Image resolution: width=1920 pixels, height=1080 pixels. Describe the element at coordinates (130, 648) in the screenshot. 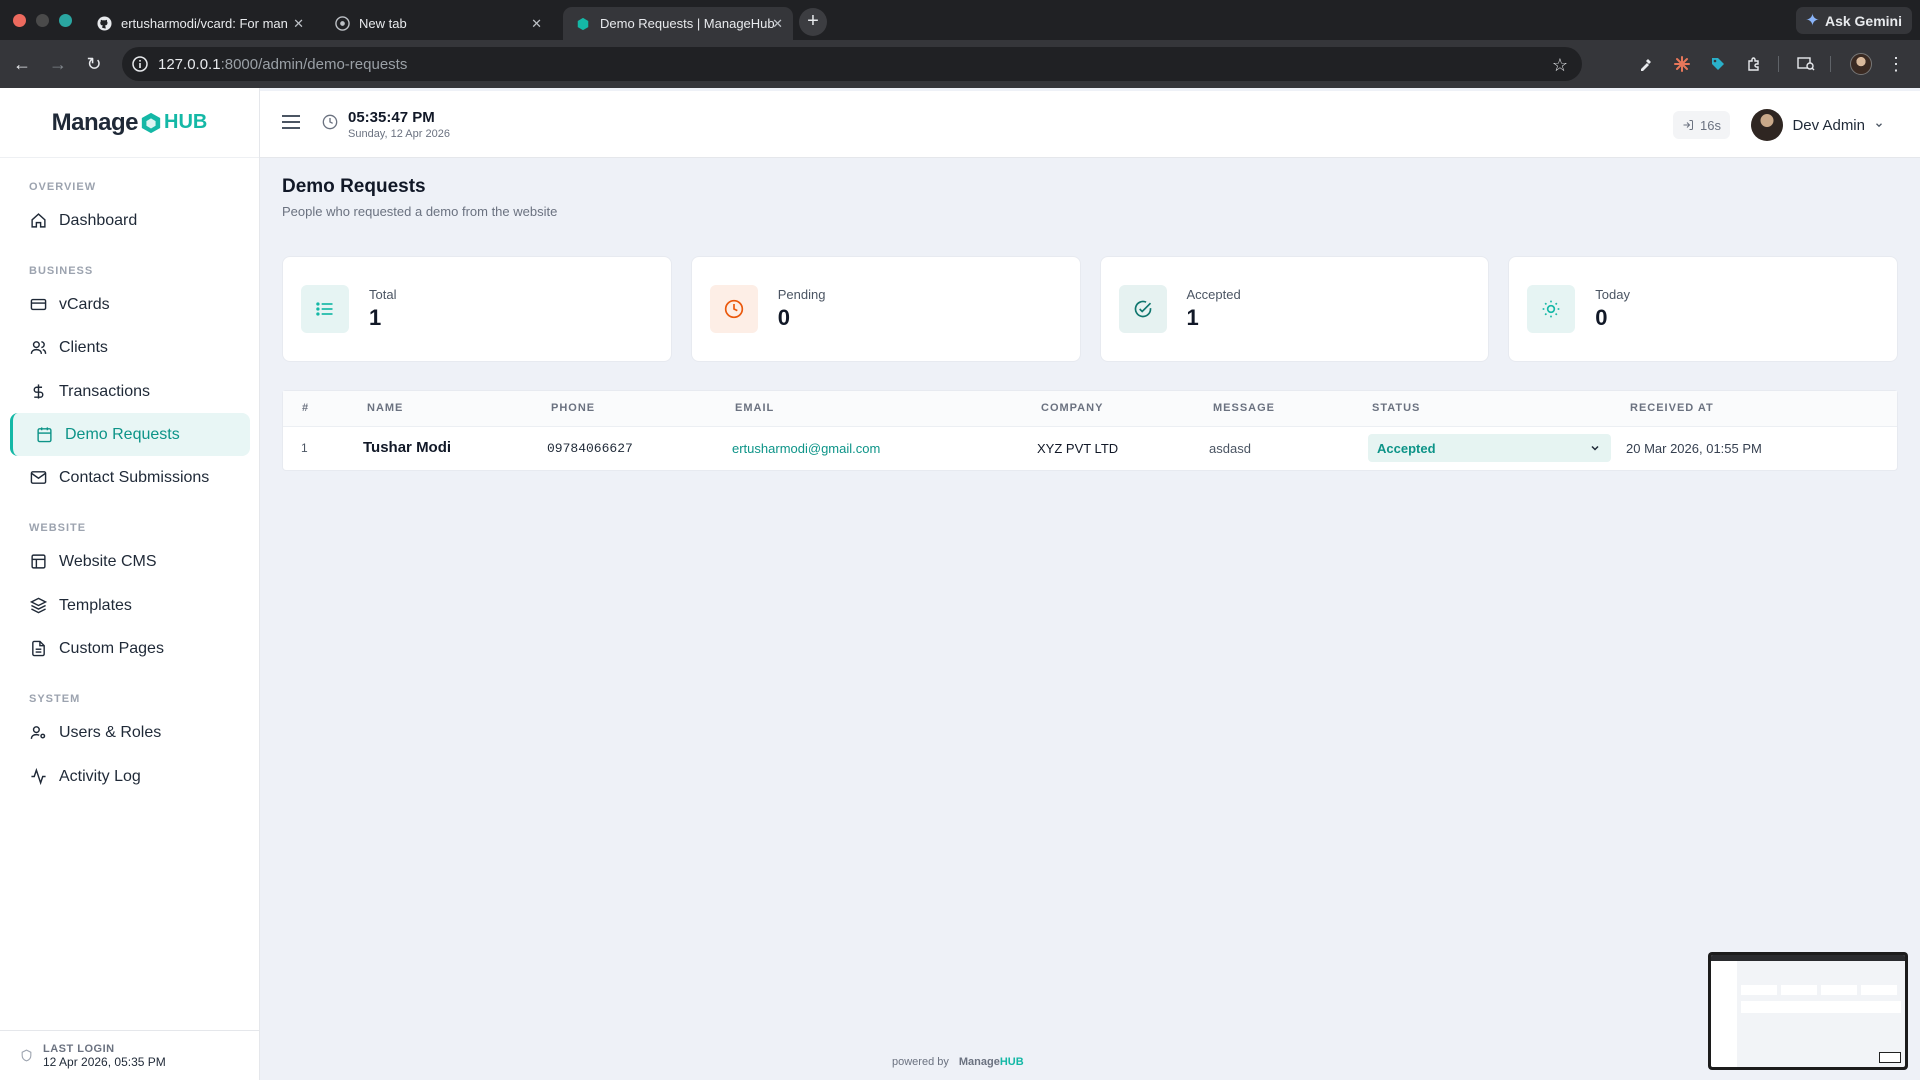

I see `sidebar-item-custom-pages: Custom Pages` at that location.